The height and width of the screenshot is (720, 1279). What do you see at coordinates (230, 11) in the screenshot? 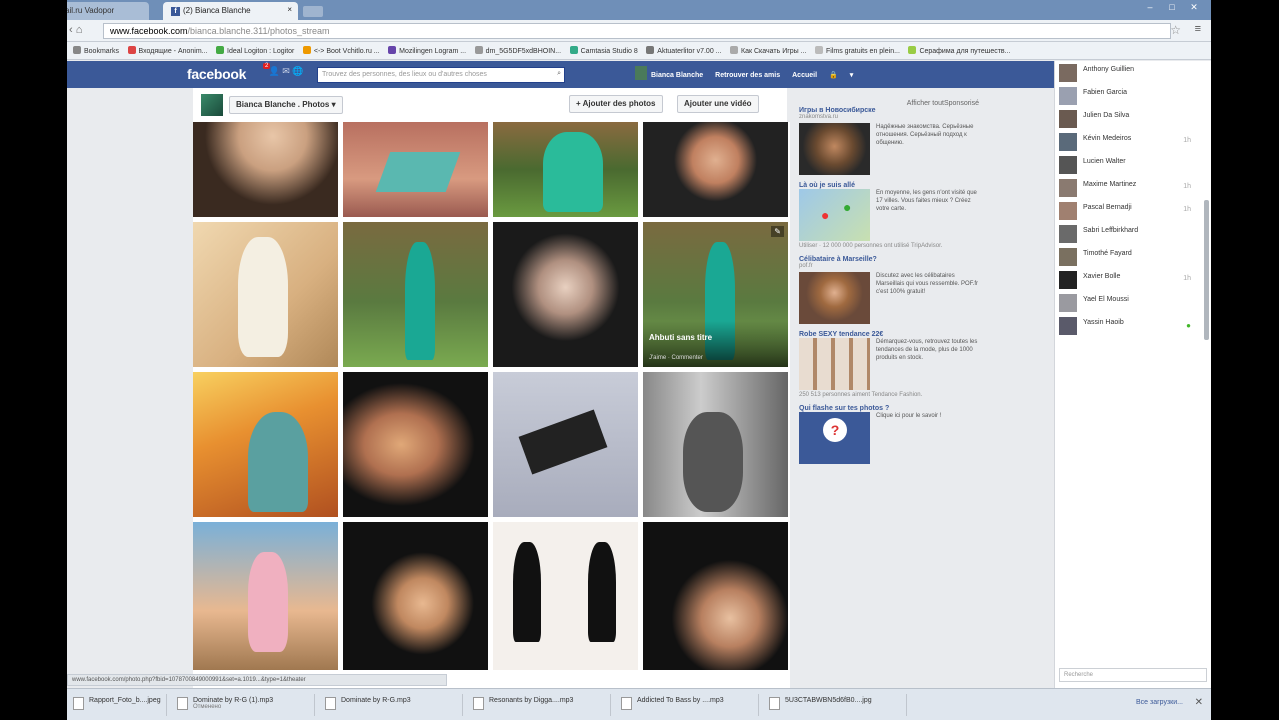
I see `tab-facebook: f (2) Bianca Blanche ×` at bounding box center [230, 11].